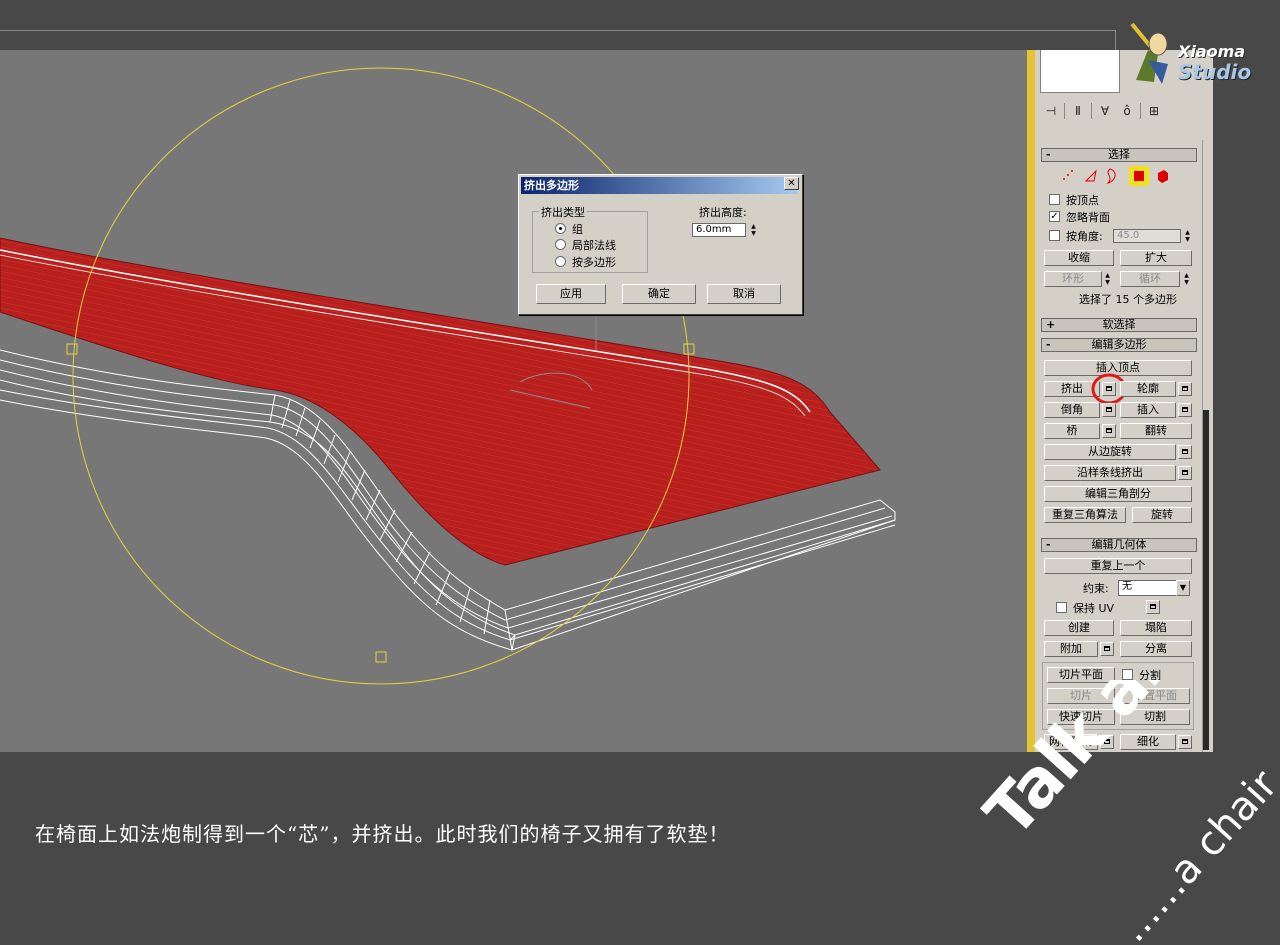 The image size is (1280, 945). I want to click on rollout-title: 编辑几何体, so click(1119, 544).